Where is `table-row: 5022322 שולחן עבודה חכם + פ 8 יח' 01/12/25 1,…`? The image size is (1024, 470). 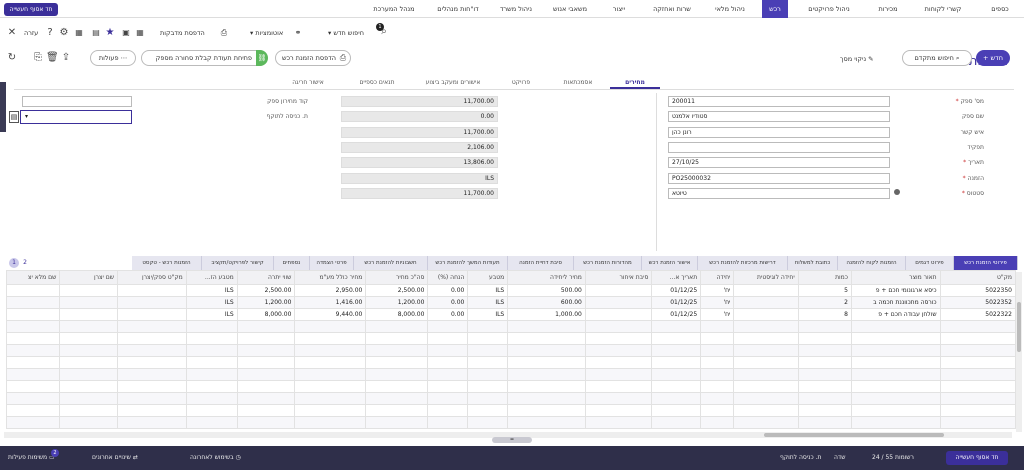
table-row: 5022322 שולחן עבודה חכם + פ 8 יח' 01/12/25 1,… is located at coordinates (511, 314).